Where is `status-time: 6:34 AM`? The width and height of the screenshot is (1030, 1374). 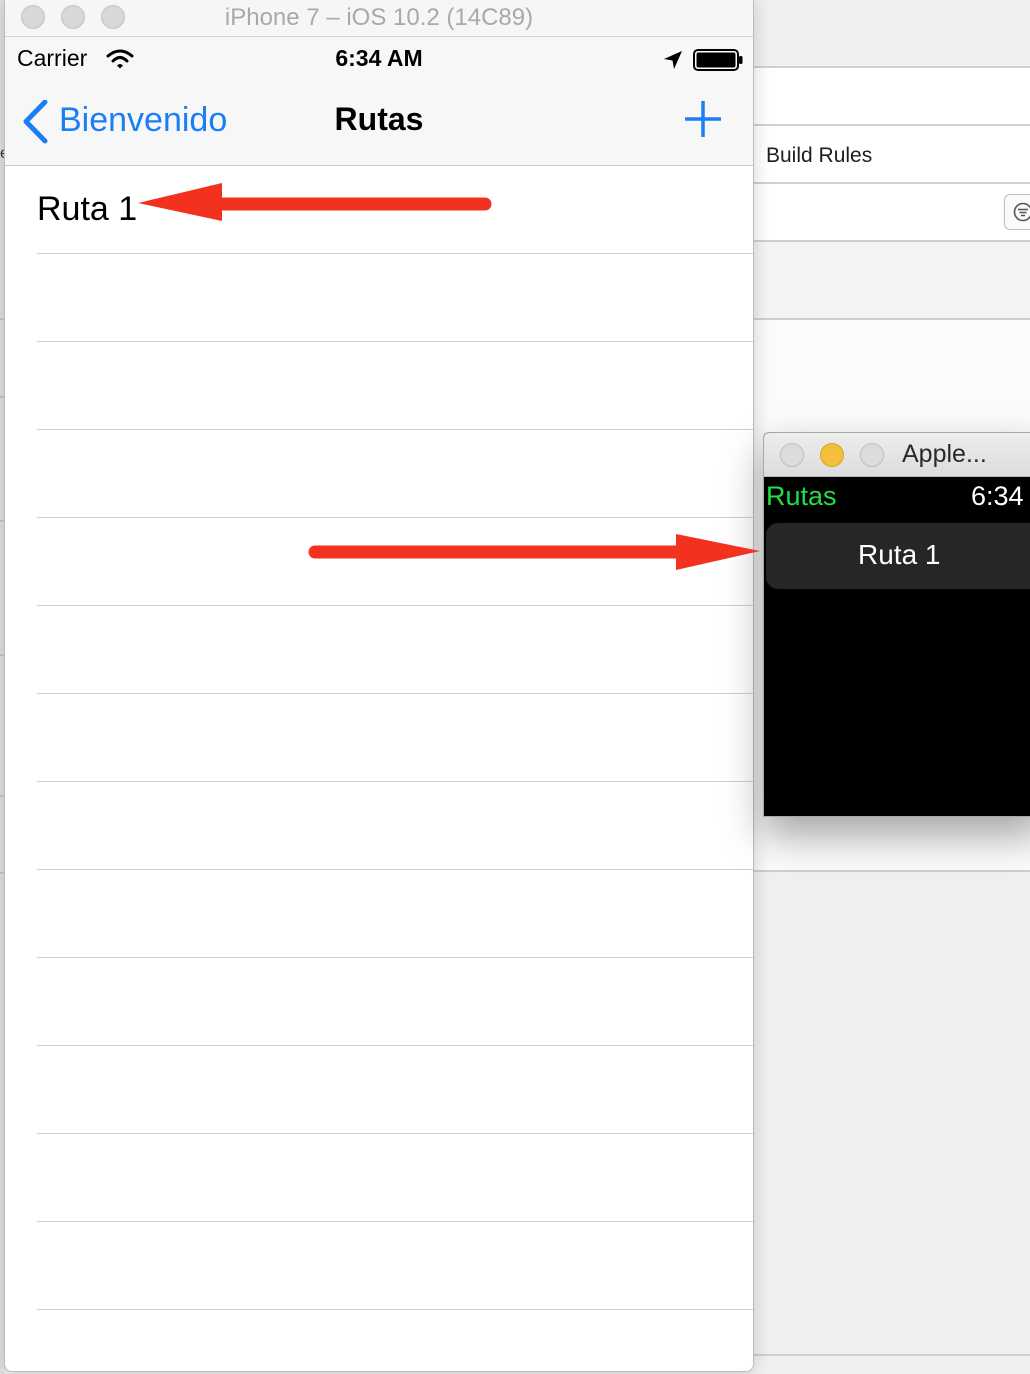 status-time: 6:34 AM is located at coordinates (379, 58).